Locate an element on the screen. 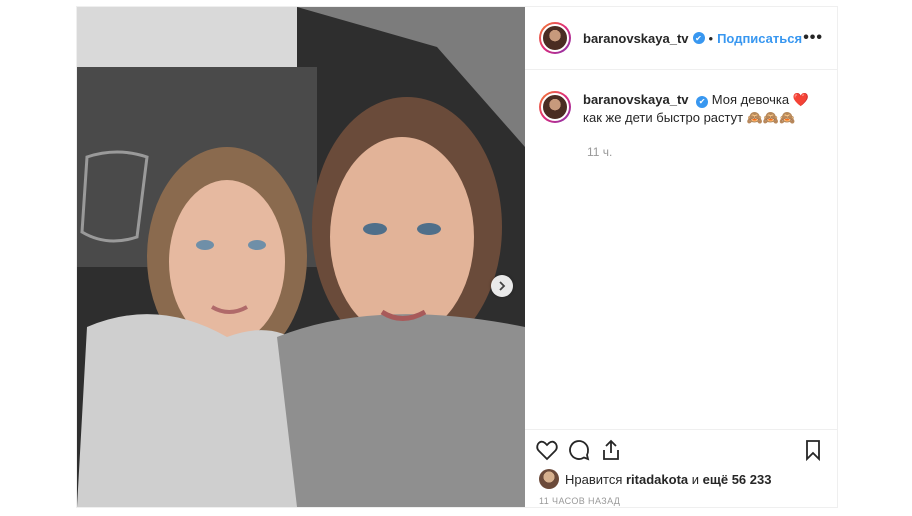  bookmark-icon is located at coordinates (813, 451).